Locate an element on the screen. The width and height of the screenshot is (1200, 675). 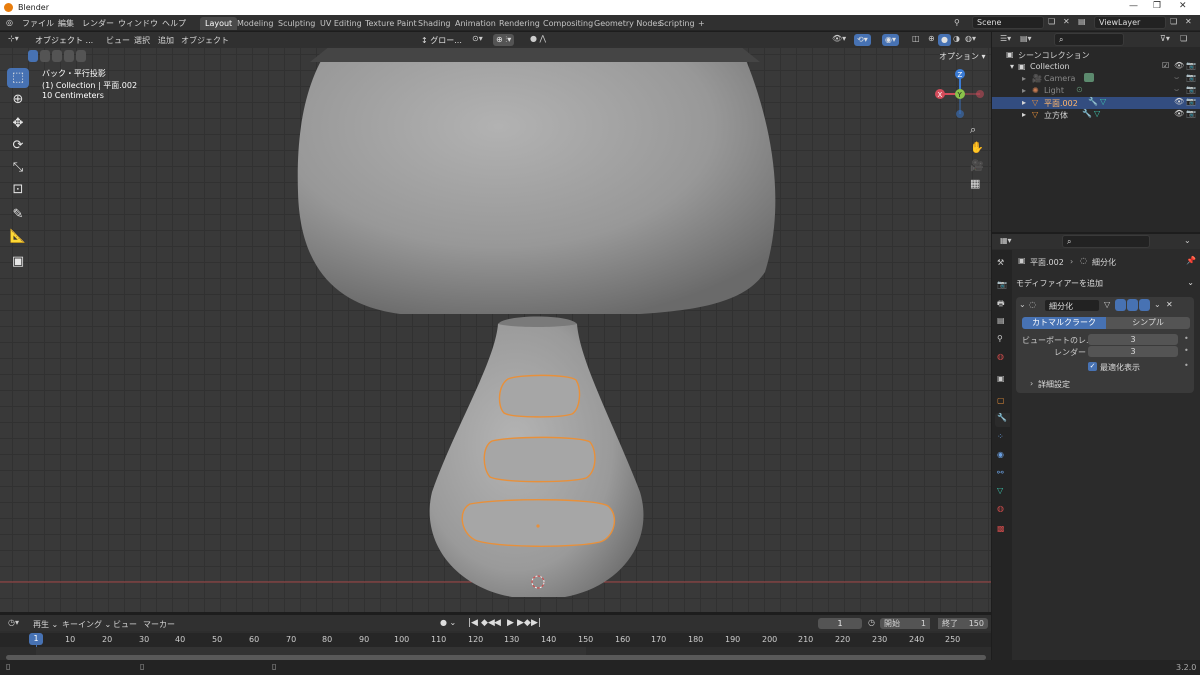
minimize-icon: — is located at coordinates (1133, 6).